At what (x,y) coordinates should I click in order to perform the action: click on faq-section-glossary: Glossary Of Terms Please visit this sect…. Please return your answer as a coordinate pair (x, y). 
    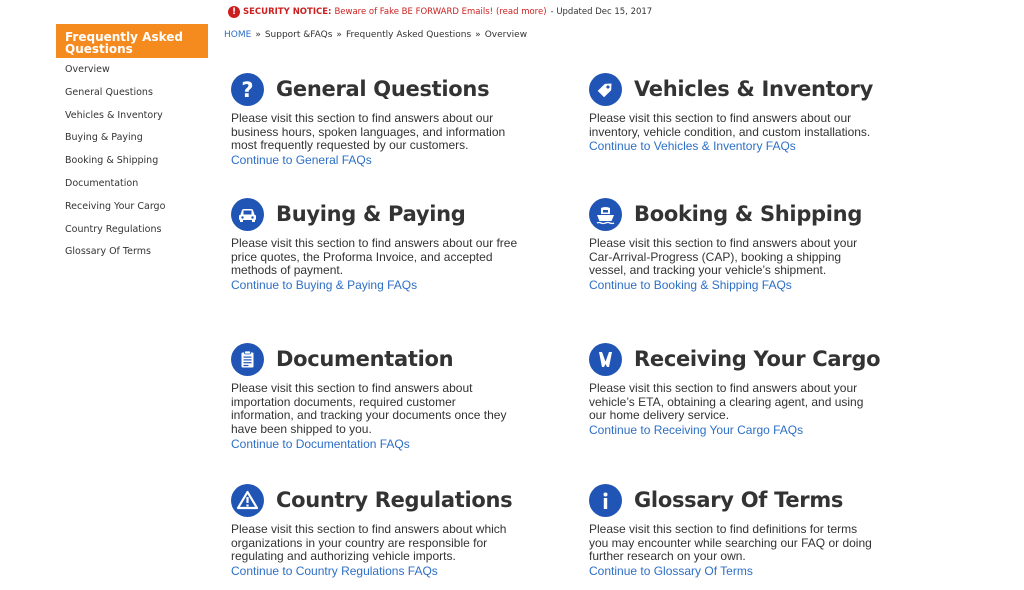
    Looking at the image, I should click on (734, 530).